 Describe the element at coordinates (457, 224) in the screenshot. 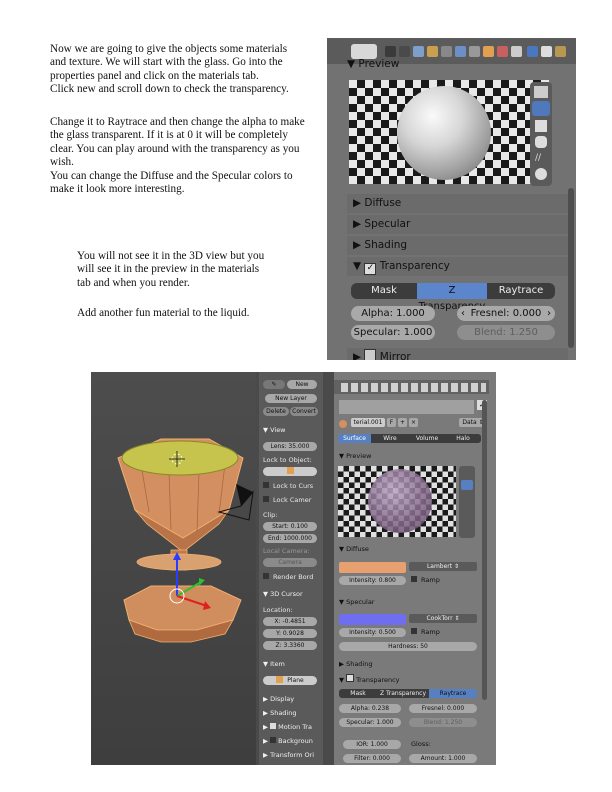

I see `specular-section-header: ▶ Specular` at that location.